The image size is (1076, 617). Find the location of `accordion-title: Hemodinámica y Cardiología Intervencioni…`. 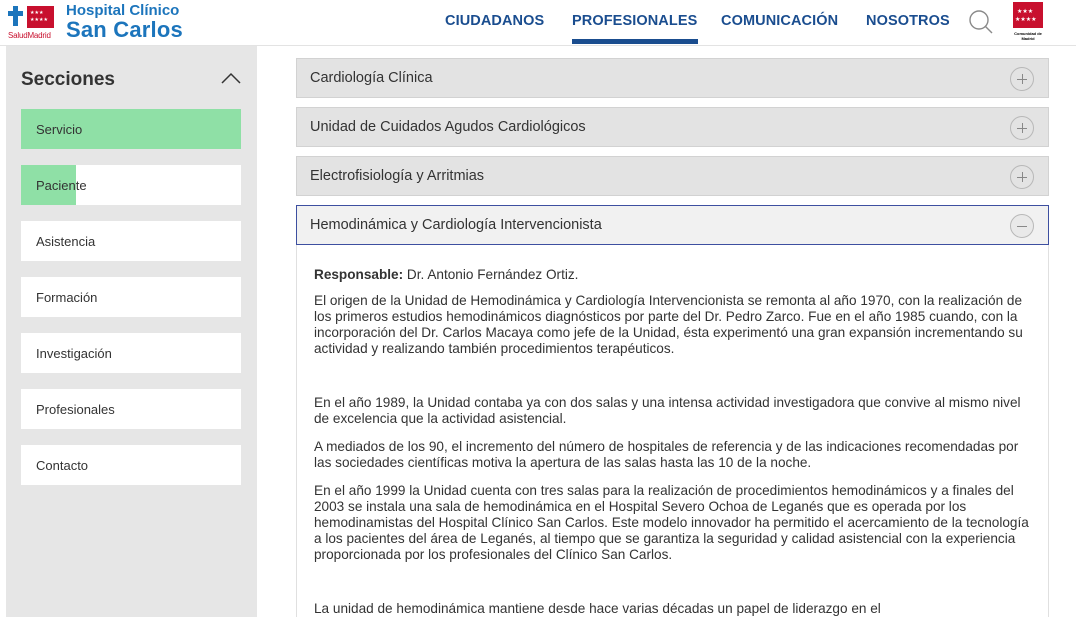

accordion-title: Hemodinámica y Cardiología Intervencioni… is located at coordinates (456, 225).